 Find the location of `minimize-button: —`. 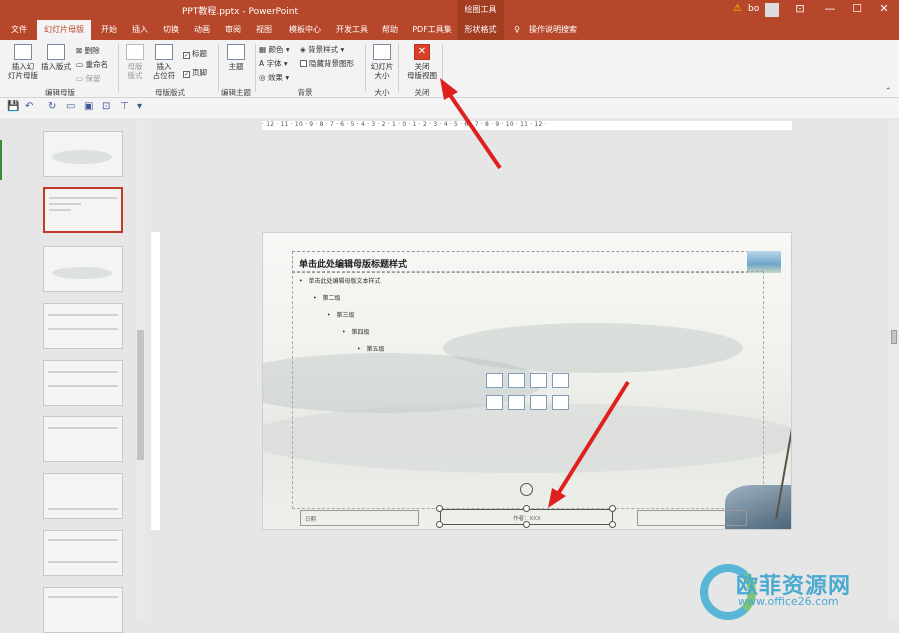

minimize-button: — is located at coordinates (830, 8).